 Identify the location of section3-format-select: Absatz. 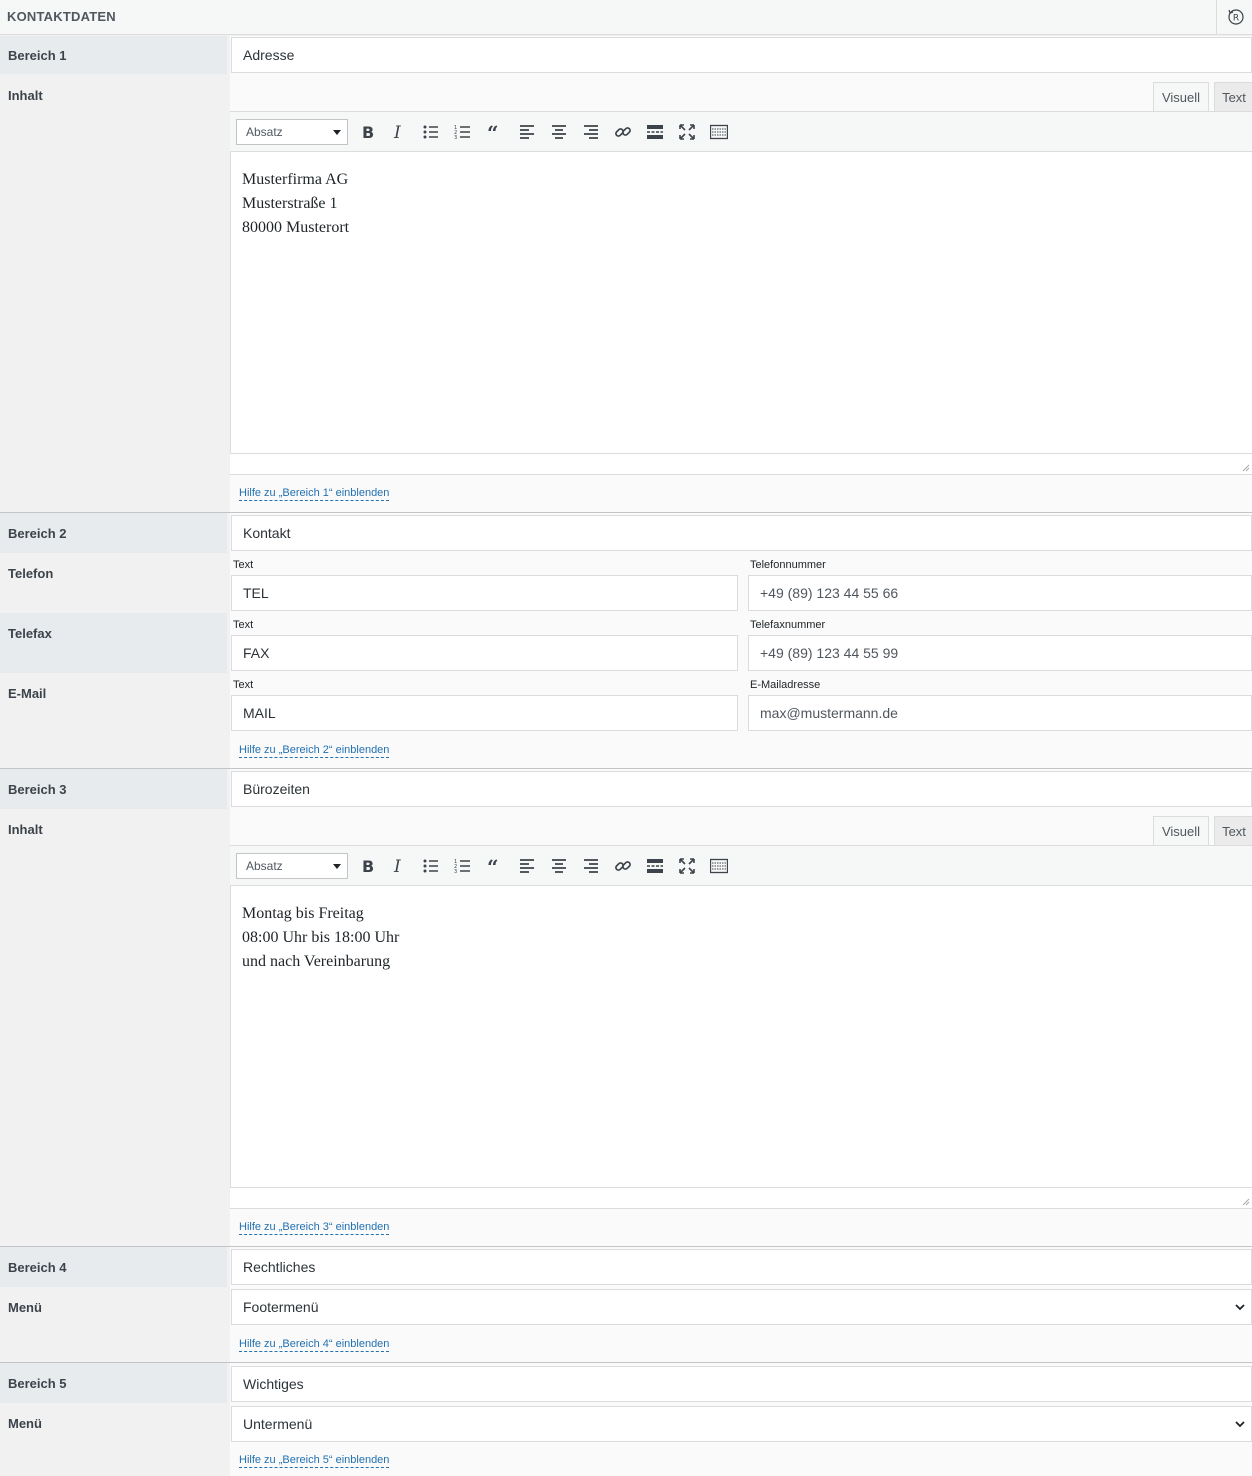
(292, 866).